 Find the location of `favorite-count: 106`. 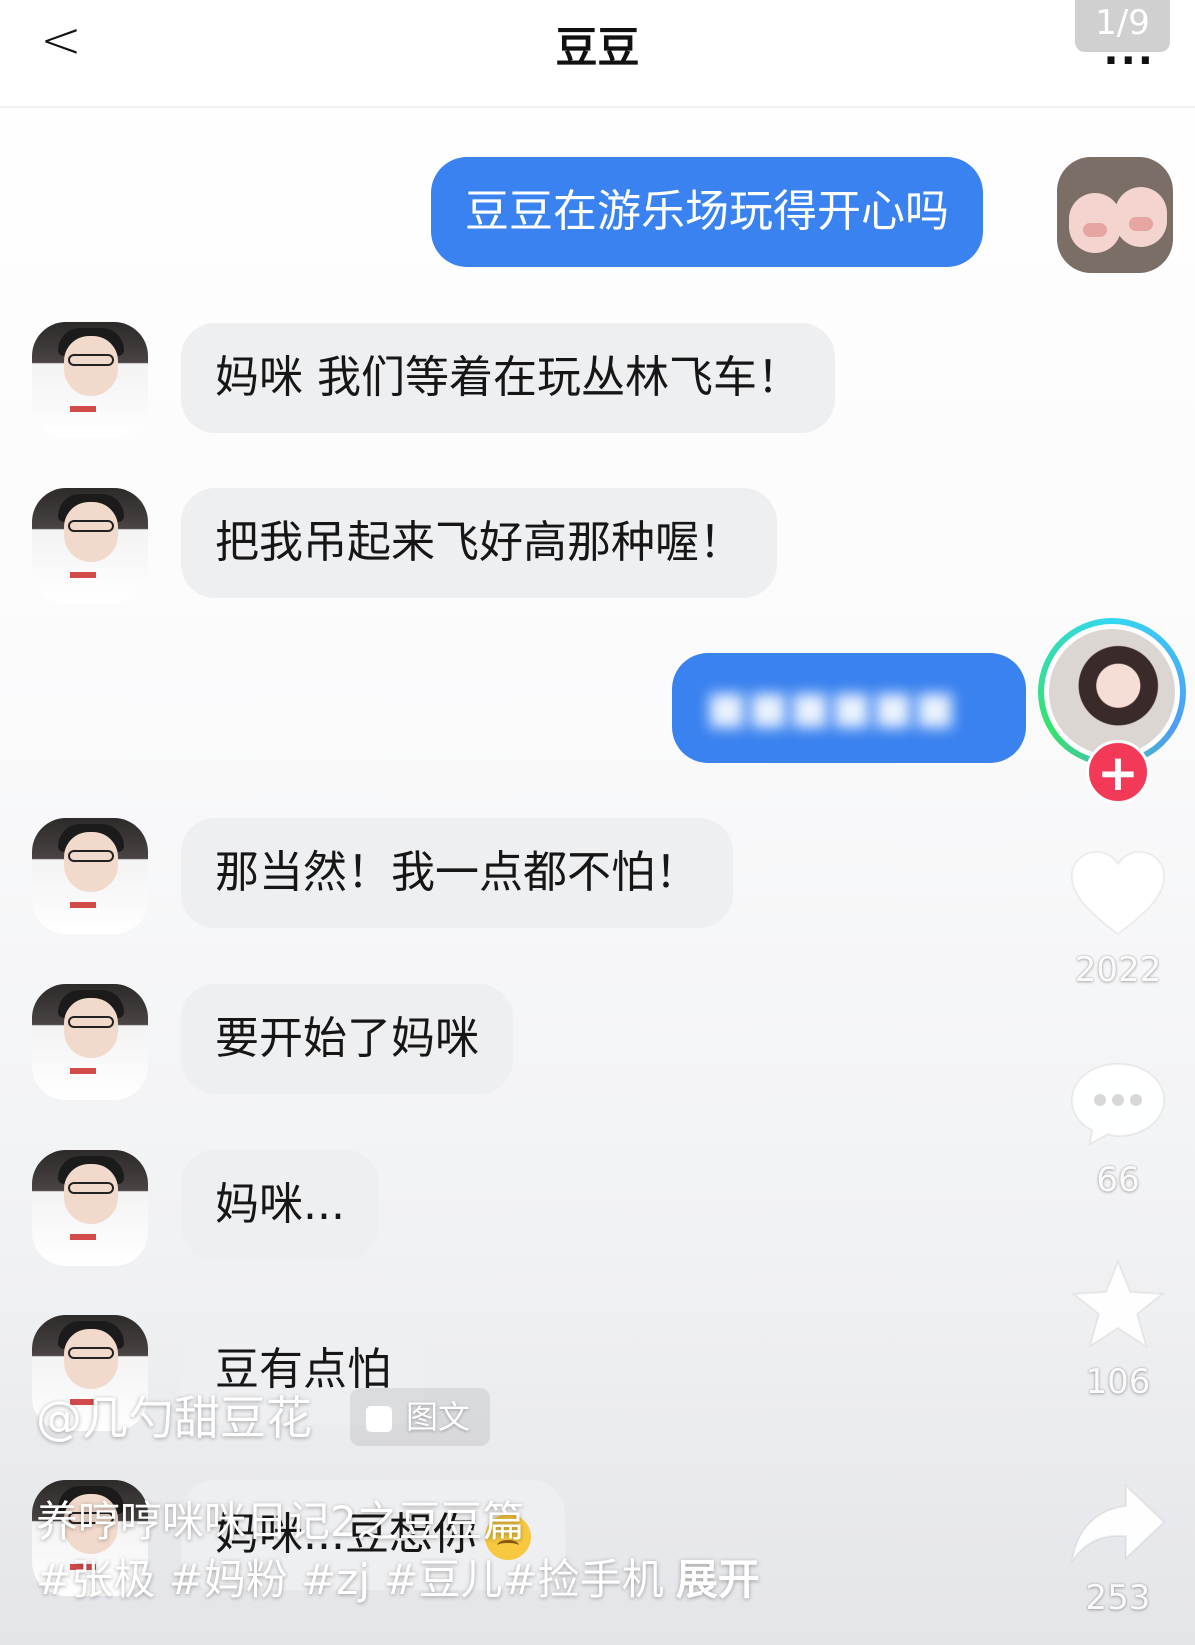

favorite-count: 106 is located at coordinates (1118, 1382).